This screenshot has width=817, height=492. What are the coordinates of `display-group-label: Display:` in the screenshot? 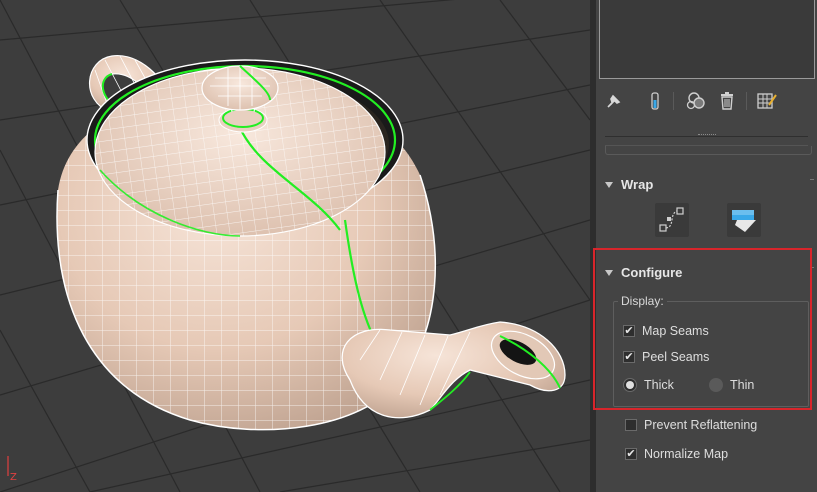 It's located at (642, 301).